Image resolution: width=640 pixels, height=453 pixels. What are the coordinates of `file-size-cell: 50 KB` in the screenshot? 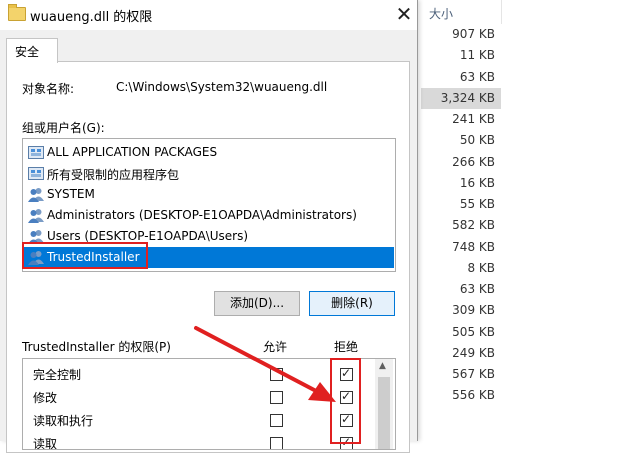 It's located at (461, 140).